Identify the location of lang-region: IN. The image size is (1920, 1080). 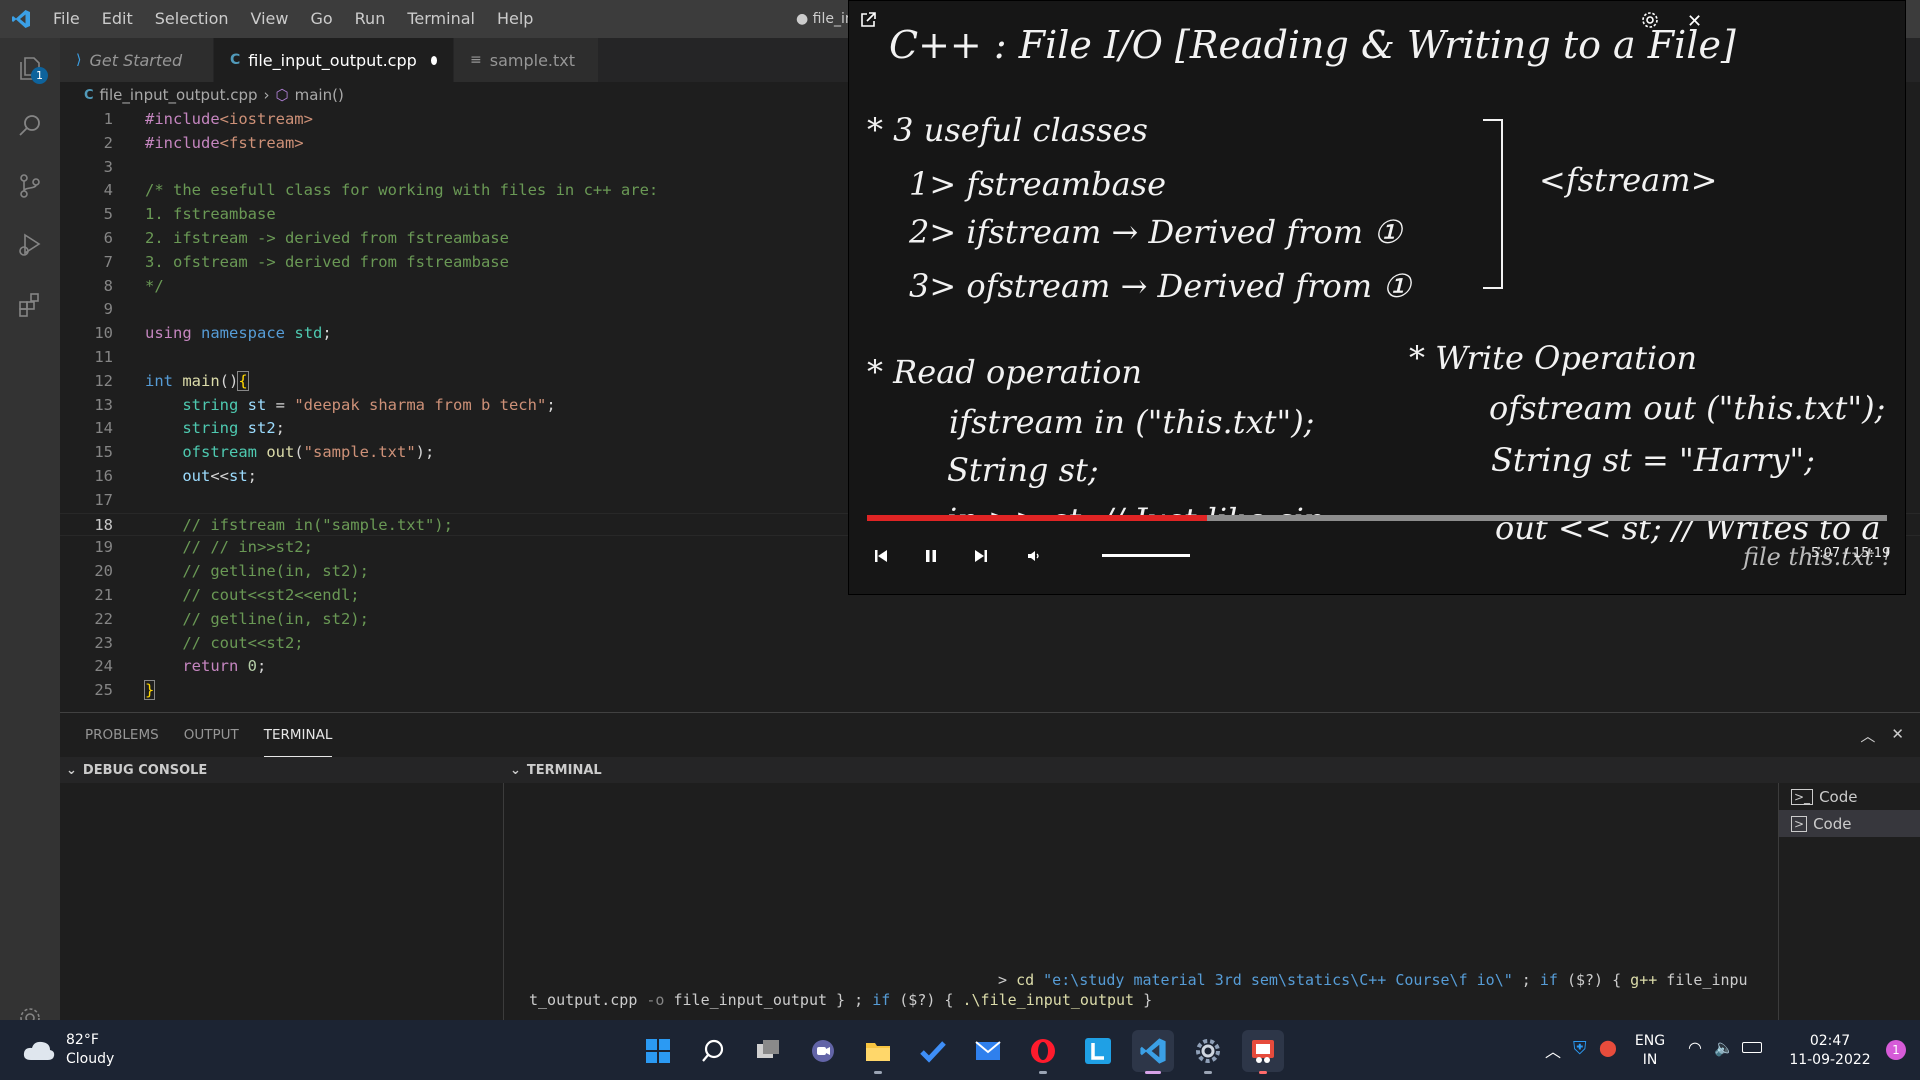
(1650, 1060).